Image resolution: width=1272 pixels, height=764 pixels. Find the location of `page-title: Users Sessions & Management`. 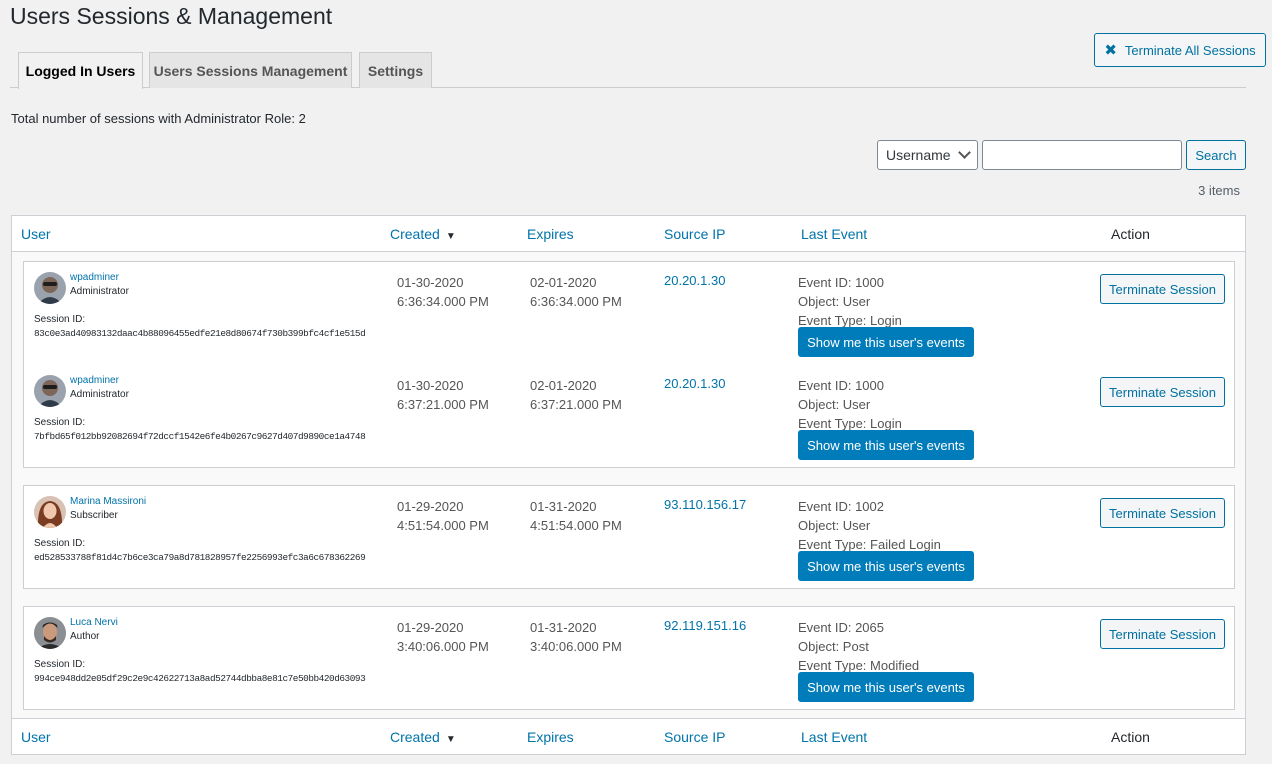

page-title: Users Sessions & Management is located at coordinates (171, 16).